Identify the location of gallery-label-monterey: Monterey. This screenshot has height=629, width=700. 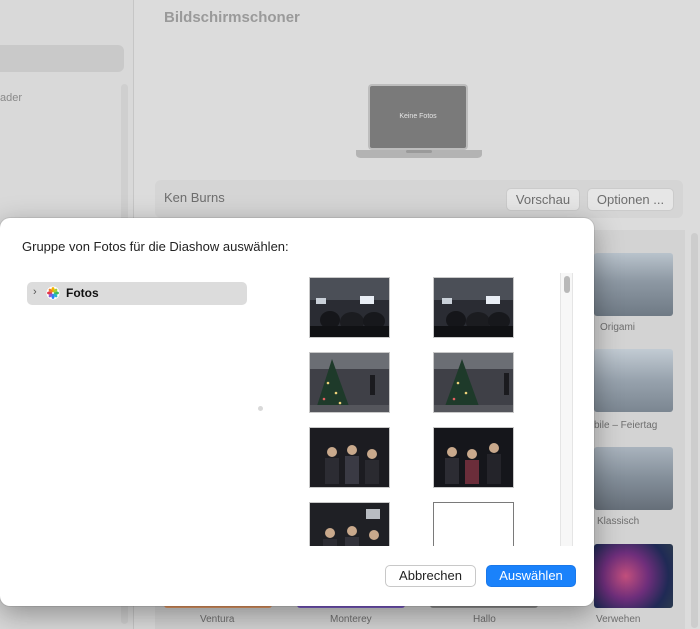
(351, 619).